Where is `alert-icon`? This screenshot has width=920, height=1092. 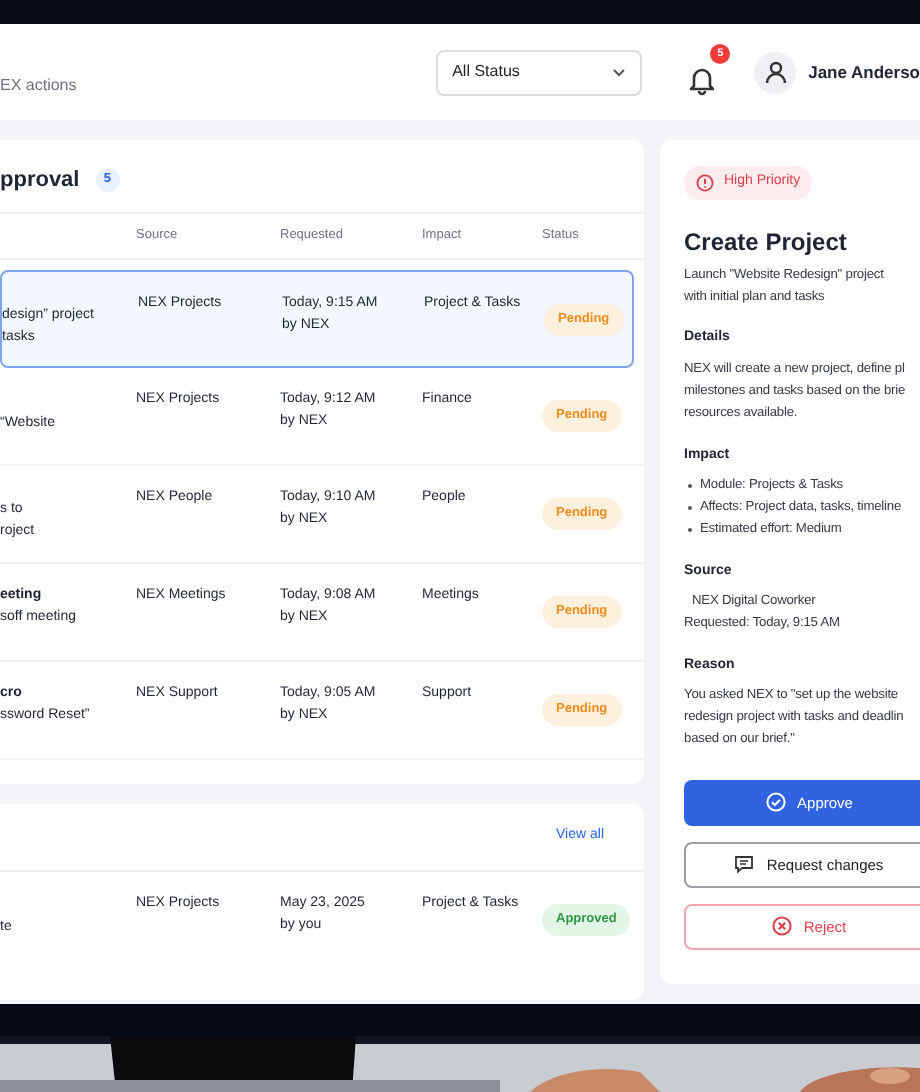 alert-icon is located at coordinates (705, 183).